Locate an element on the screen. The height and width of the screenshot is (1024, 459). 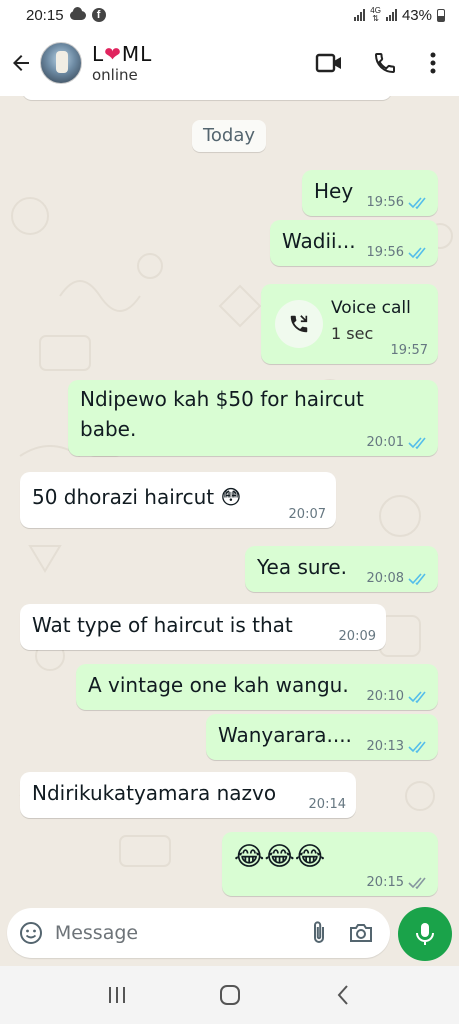
message-time: 20:01 is located at coordinates (385, 442).